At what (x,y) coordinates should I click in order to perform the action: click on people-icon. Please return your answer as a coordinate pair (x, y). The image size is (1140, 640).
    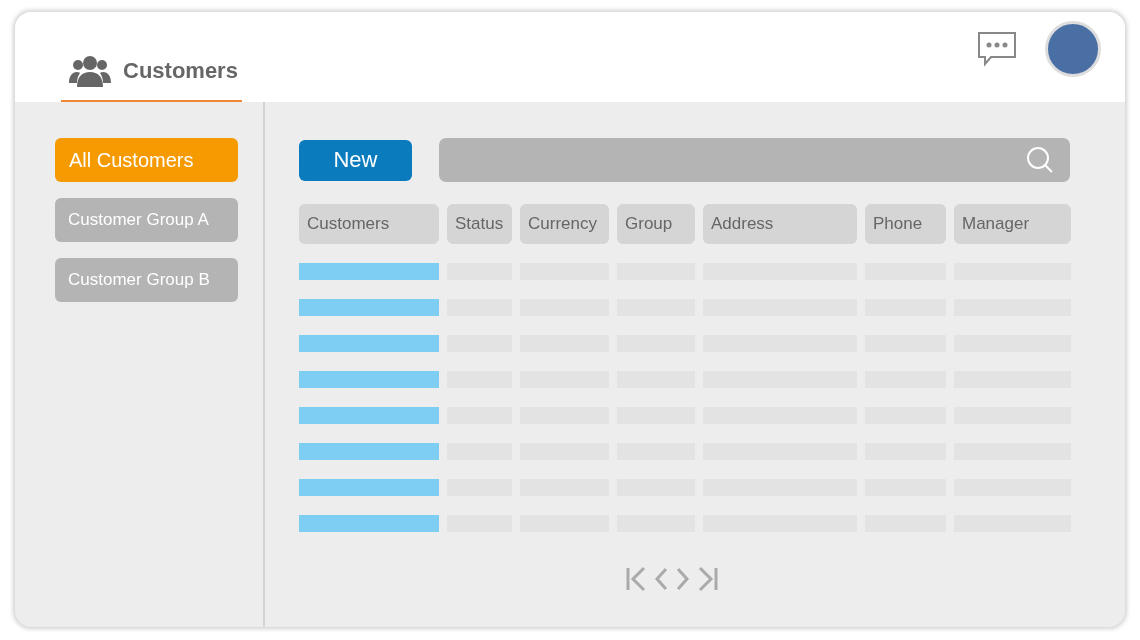
    Looking at the image, I should click on (90, 71).